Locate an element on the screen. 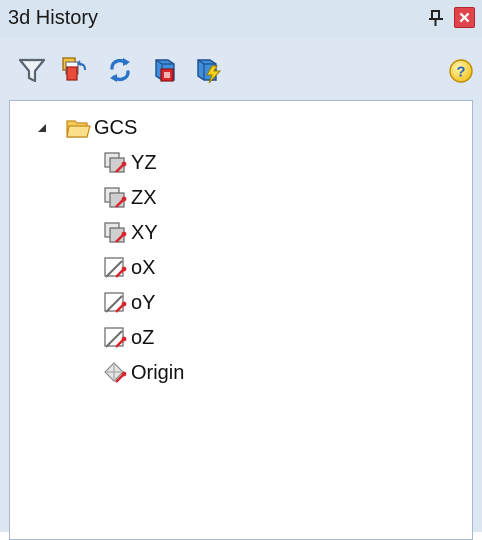 The width and height of the screenshot is (482, 540). rebuild-icon is located at coordinates (164, 70).